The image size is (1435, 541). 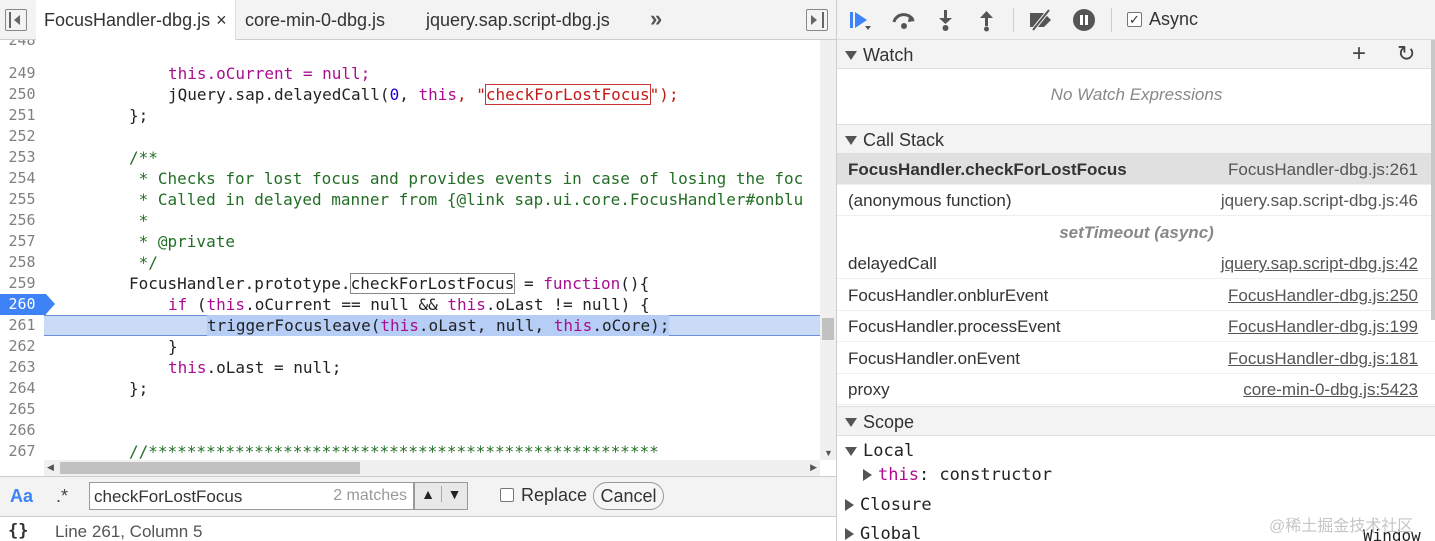 I want to click on scroll-left-arrow-icon: ◀, so click(x=50, y=467).